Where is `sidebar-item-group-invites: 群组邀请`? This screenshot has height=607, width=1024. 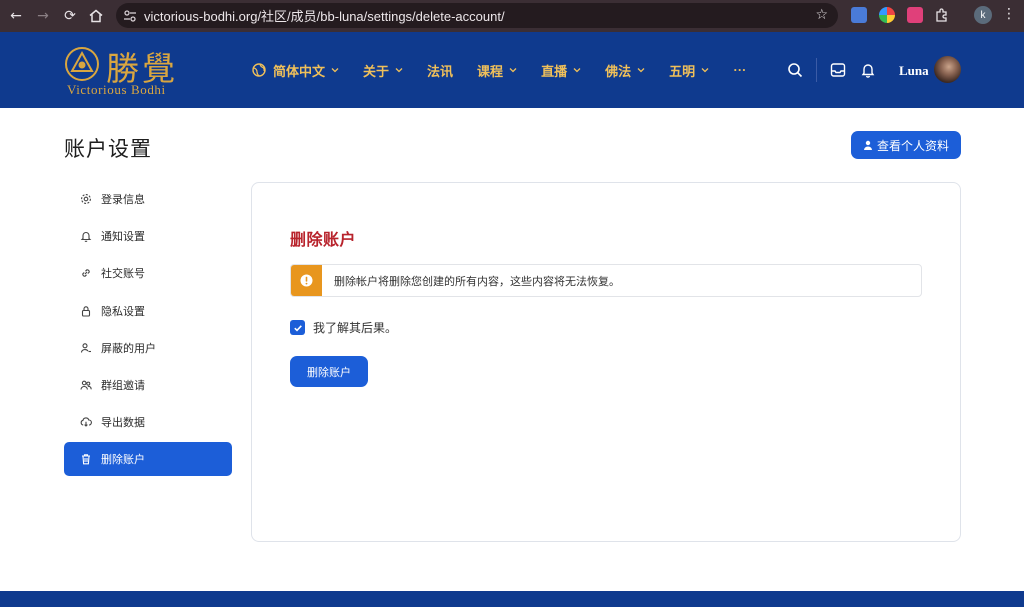
sidebar-item-group-invites: 群组邀请 is located at coordinates (148, 385).